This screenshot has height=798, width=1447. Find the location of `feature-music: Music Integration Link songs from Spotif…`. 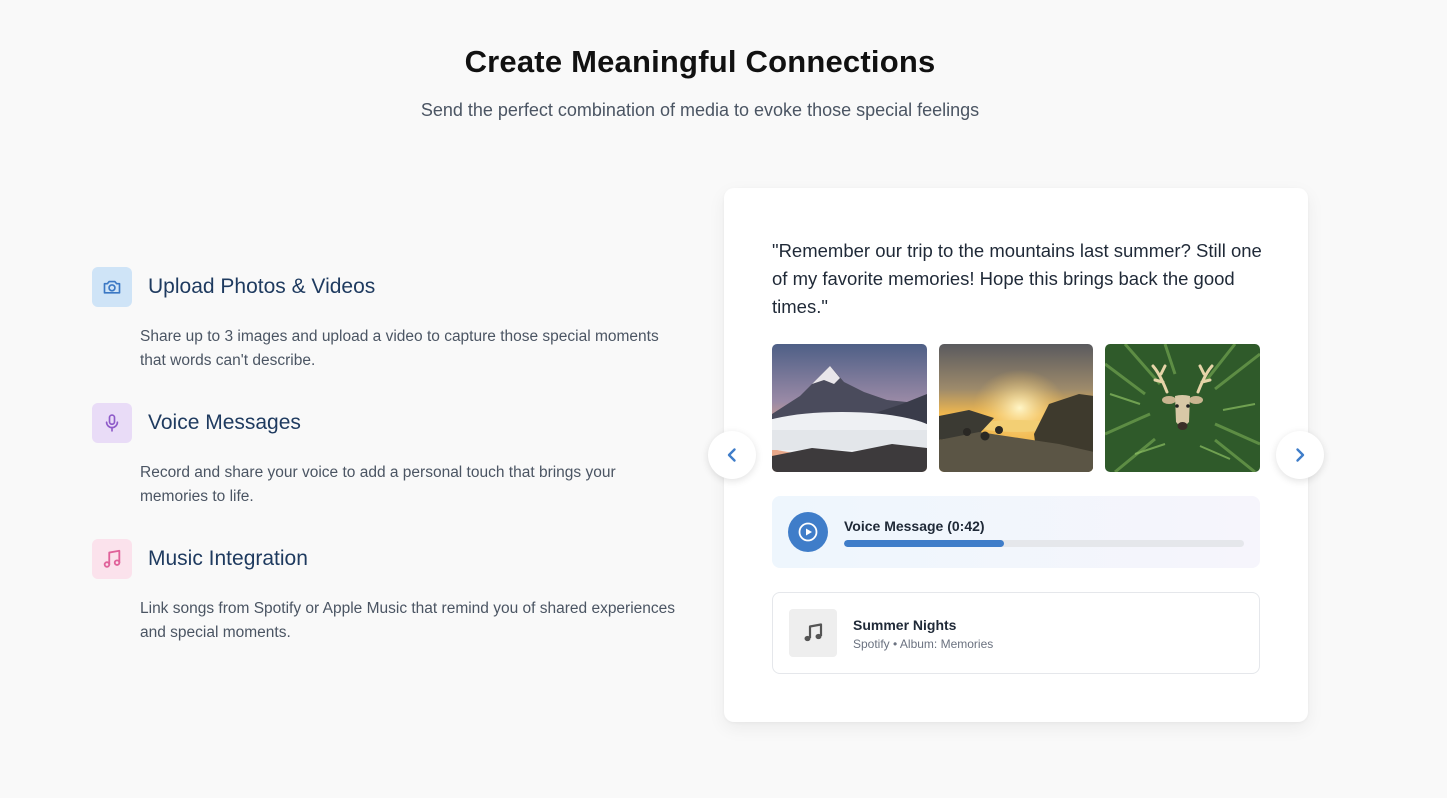

feature-music: Music Integration Link songs from Spotif… is located at coordinates (392, 607).